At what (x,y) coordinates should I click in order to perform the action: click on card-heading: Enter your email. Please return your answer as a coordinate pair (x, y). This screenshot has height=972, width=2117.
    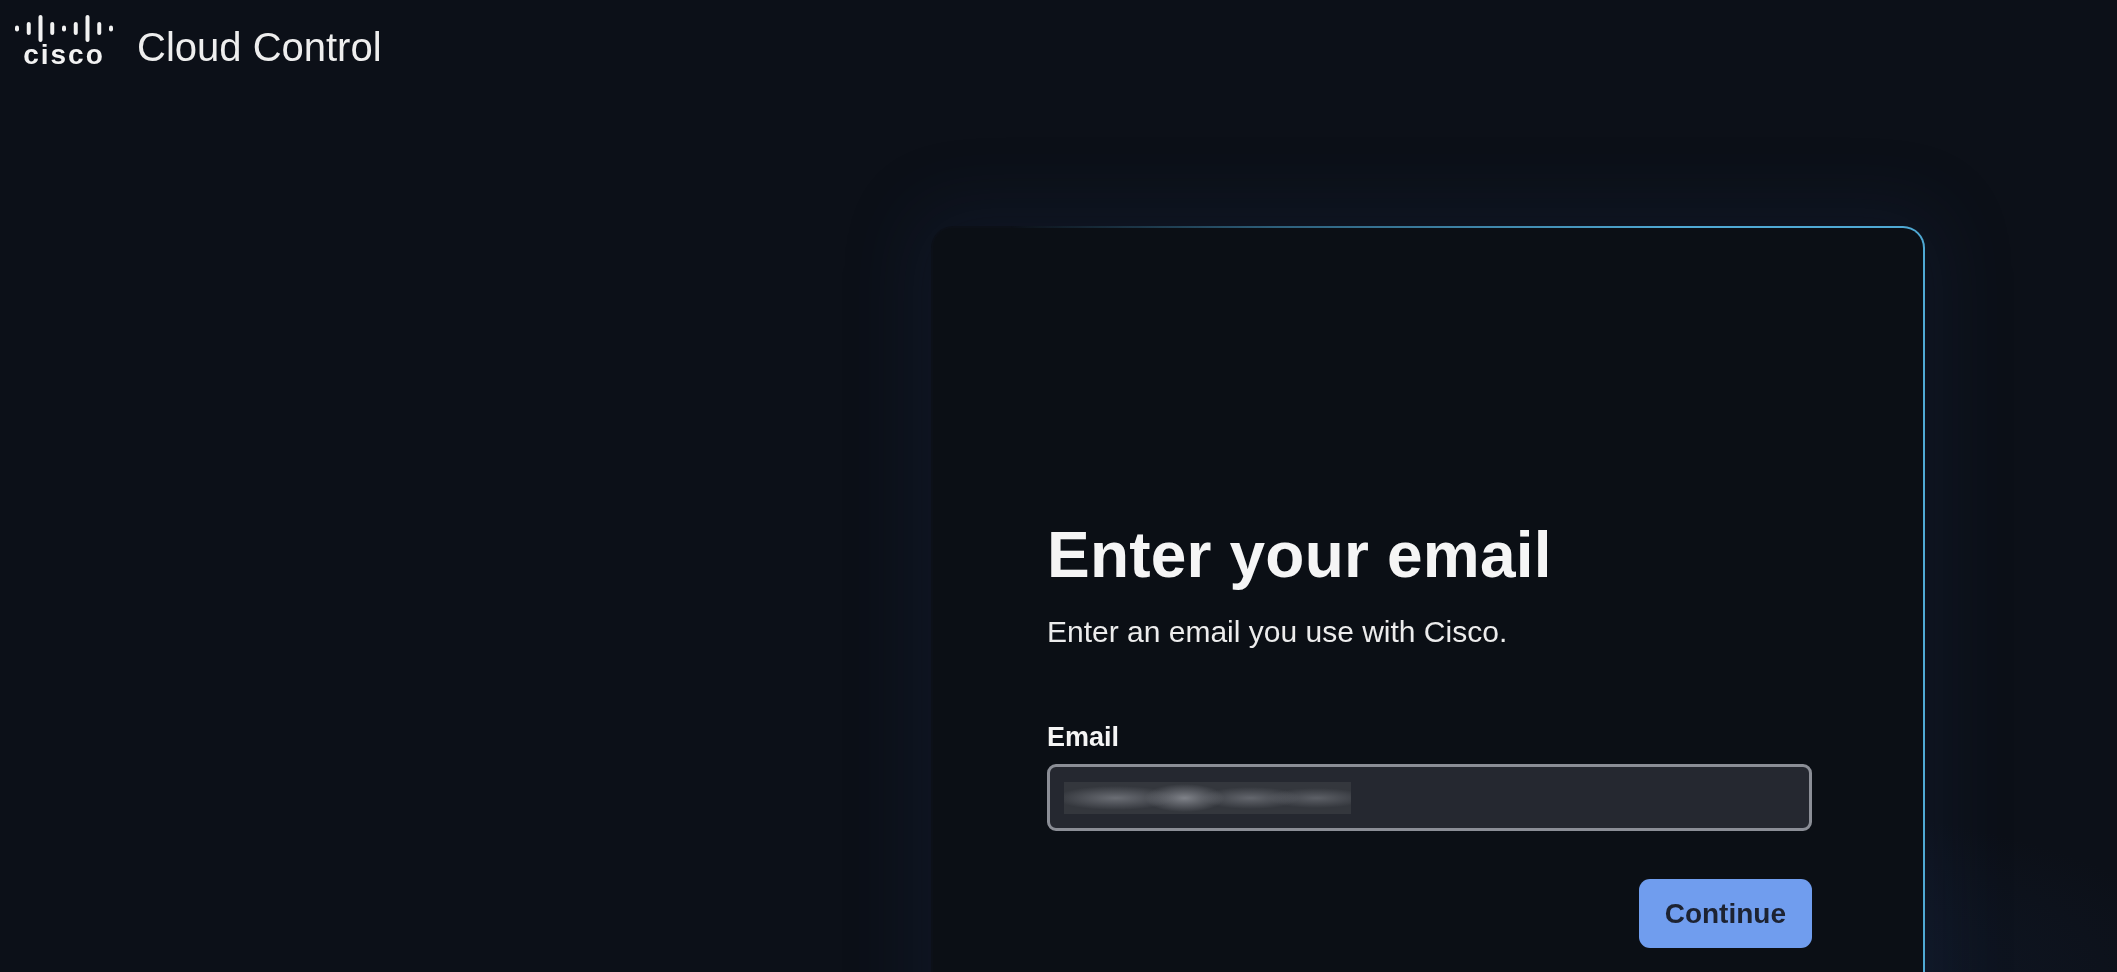
    Looking at the image, I should click on (1300, 555).